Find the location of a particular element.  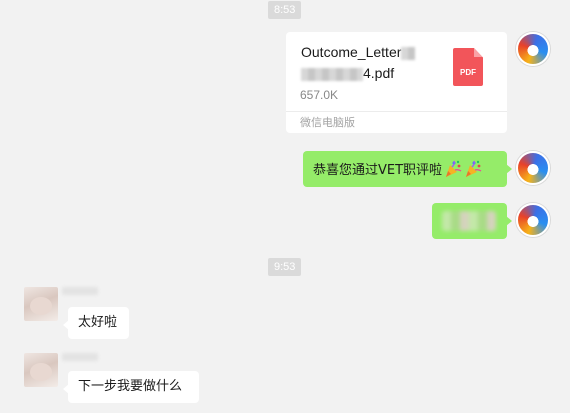

message-text: 太好啦 is located at coordinates (98, 322).